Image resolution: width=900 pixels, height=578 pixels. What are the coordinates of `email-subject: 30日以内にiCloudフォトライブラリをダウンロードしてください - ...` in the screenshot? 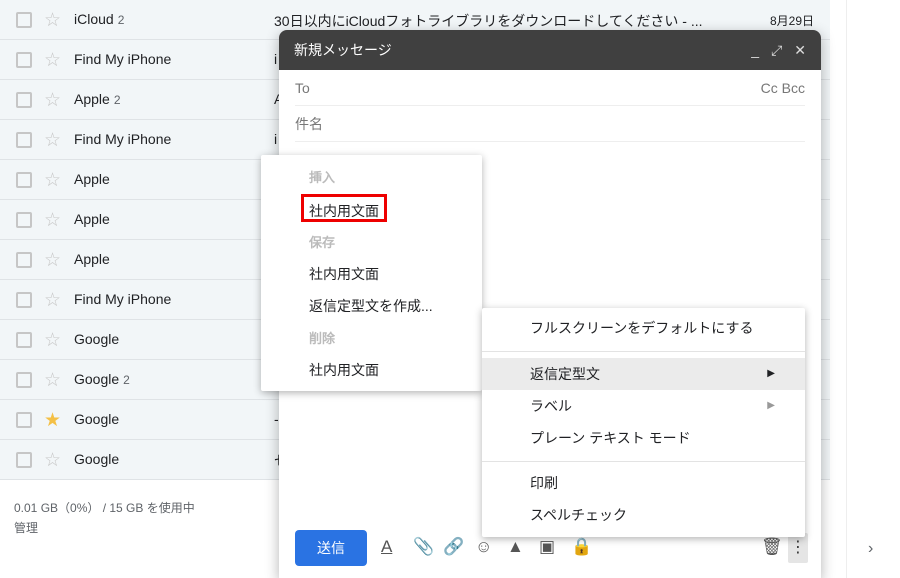 It's located at (488, 21).